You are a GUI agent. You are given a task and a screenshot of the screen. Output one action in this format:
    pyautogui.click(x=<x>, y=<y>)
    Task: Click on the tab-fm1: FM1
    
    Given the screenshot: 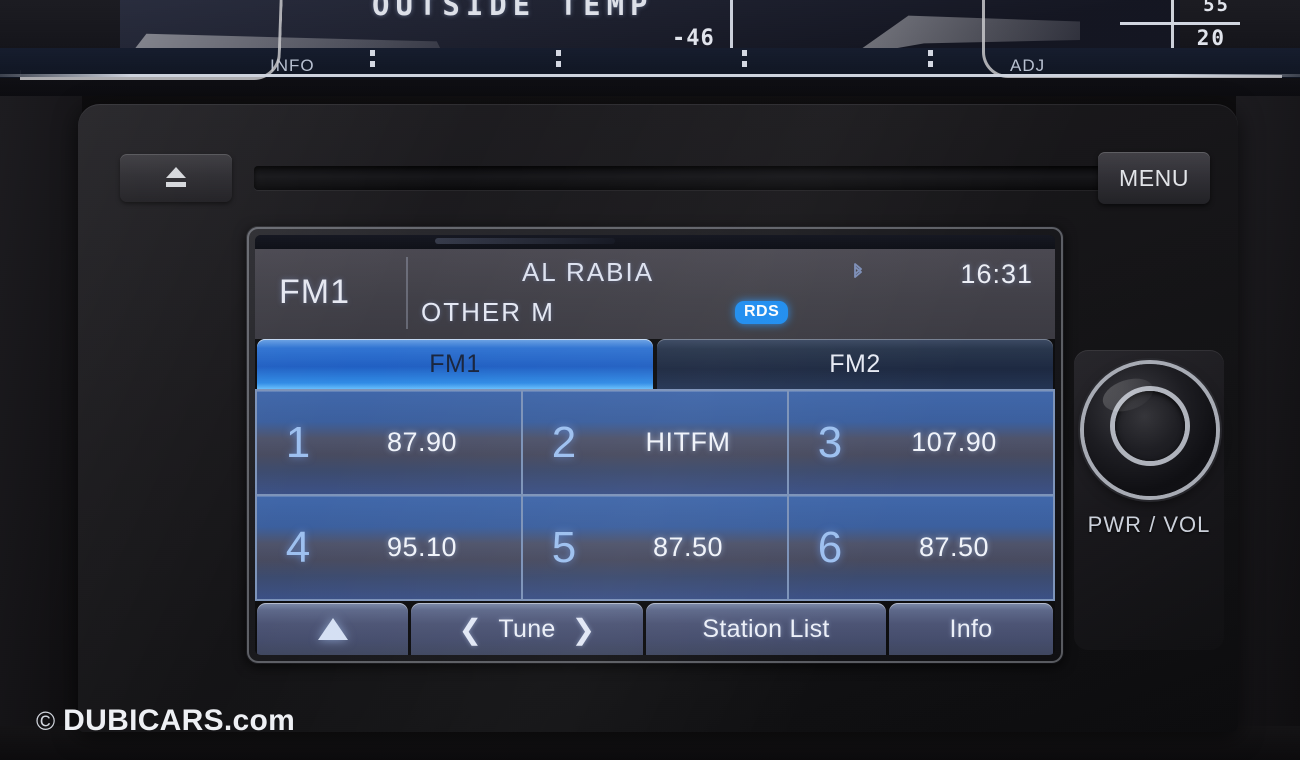 What is the action you would take?
    pyautogui.click(x=455, y=364)
    